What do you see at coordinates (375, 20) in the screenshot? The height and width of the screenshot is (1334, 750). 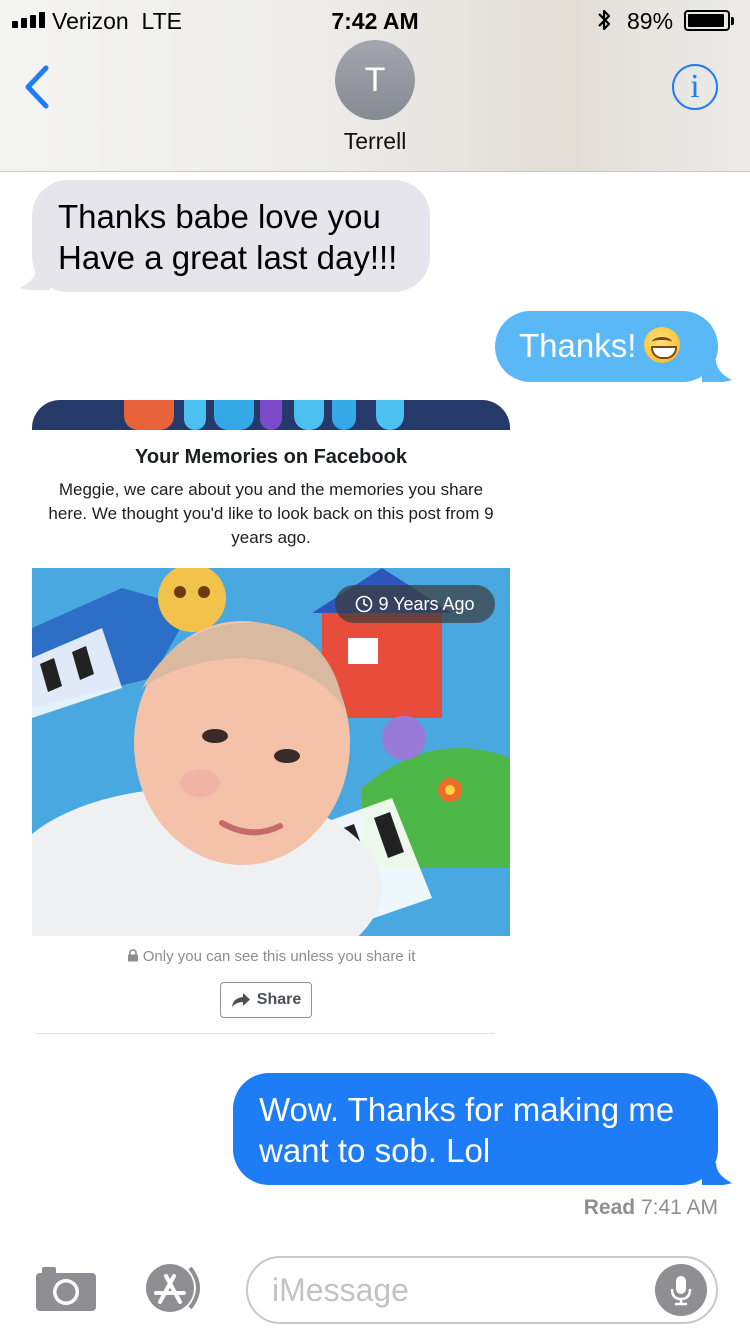 I see `status-bar: Verizon LTE 7:42 AM 89%` at bounding box center [375, 20].